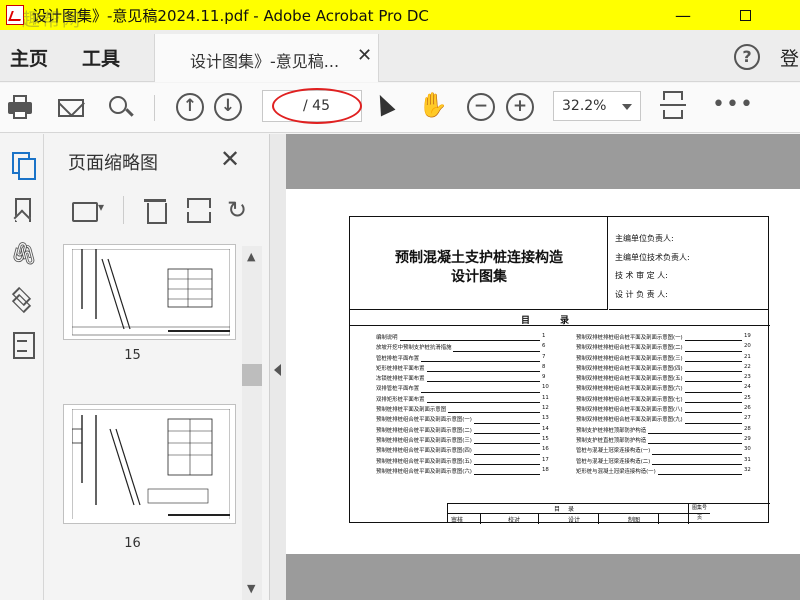  What do you see at coordinates (424, 440) in the screenshot?
I see `toc-entry-title: 预制桩排桩组合桩平面及剖面示意图(三)` at bounding box center [424, 440].